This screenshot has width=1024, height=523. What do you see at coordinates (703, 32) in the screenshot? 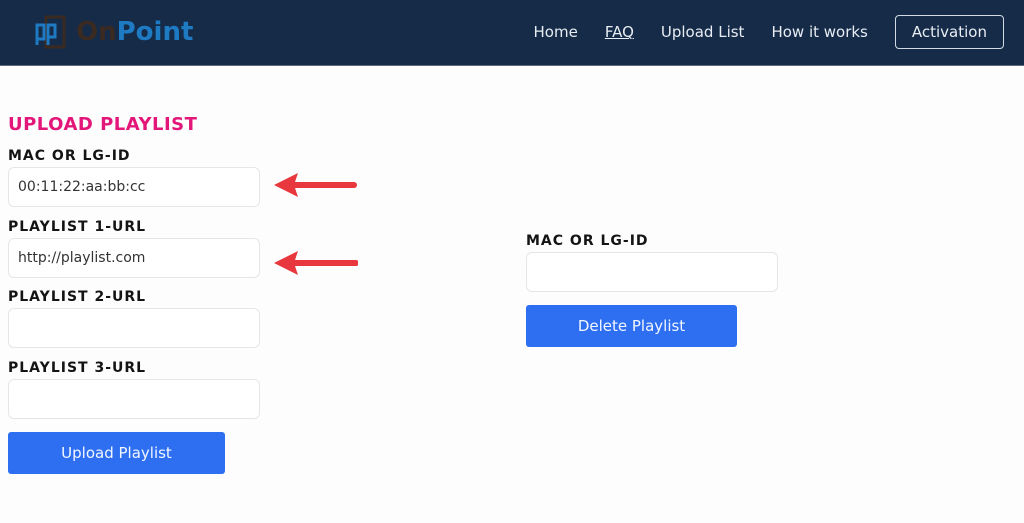
I see `nav-upload-list: Upload List` at bounding box center [703, 32].